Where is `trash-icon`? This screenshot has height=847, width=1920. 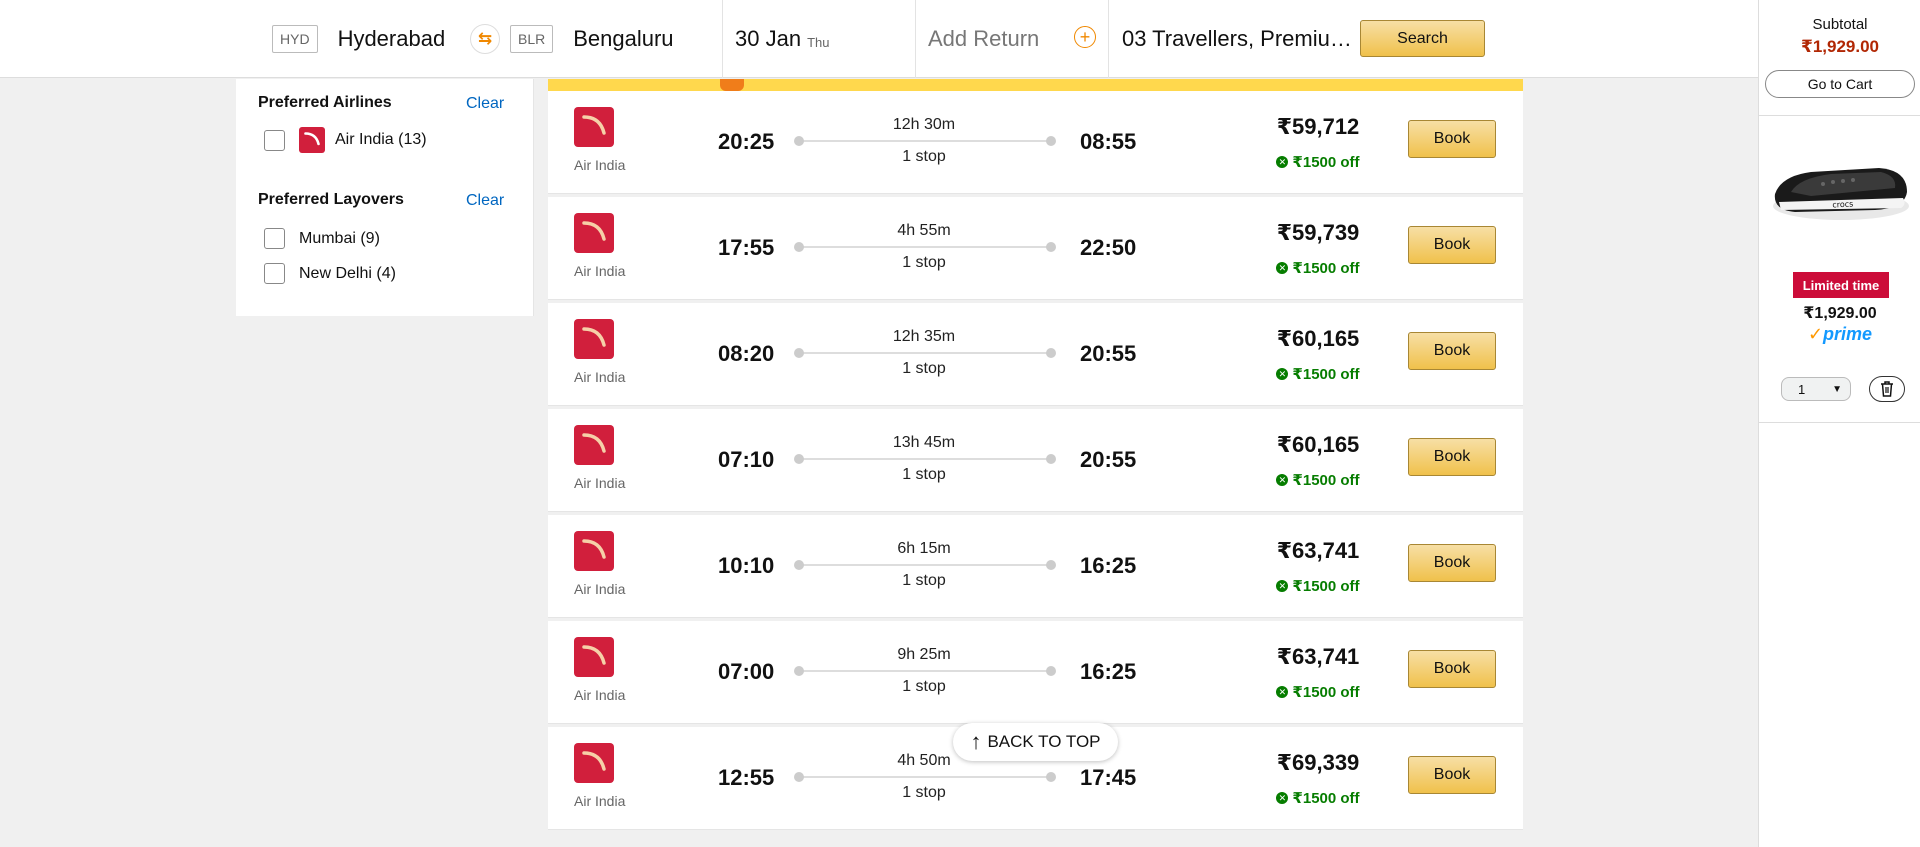 trash-icon is located at coordinates (1887, 389).